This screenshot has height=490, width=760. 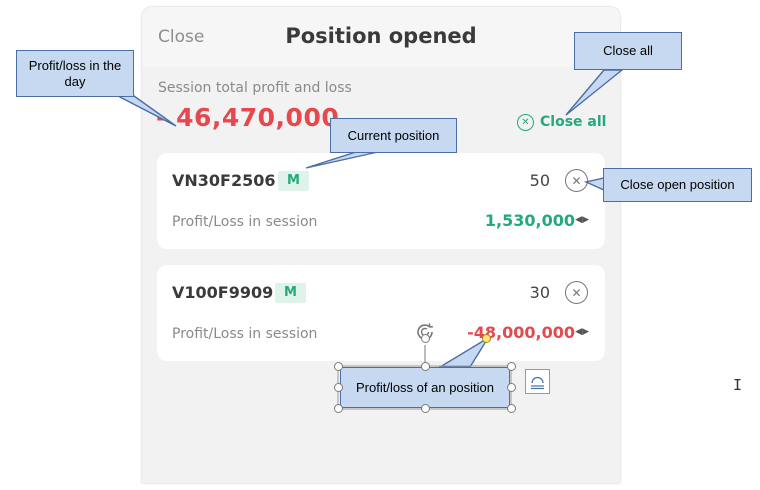 I want to click on callout-profit-day: Profit/loss in the day, so click(x=75, y=73).